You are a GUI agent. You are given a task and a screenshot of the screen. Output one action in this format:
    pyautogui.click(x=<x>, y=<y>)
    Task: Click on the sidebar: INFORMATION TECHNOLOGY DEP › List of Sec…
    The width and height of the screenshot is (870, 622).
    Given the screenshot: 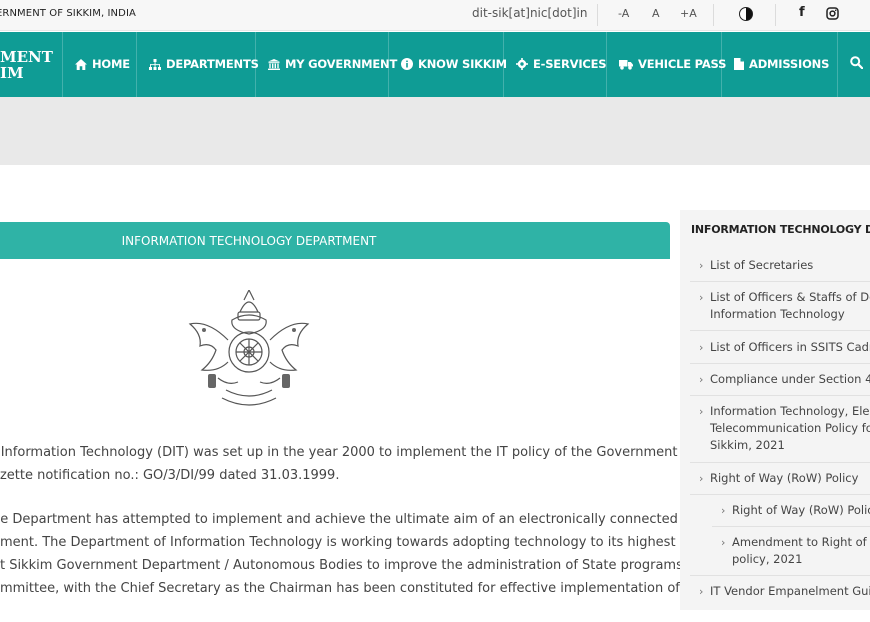 What is the action you would take?
    pyautogui.click(x=775, y=410)
    